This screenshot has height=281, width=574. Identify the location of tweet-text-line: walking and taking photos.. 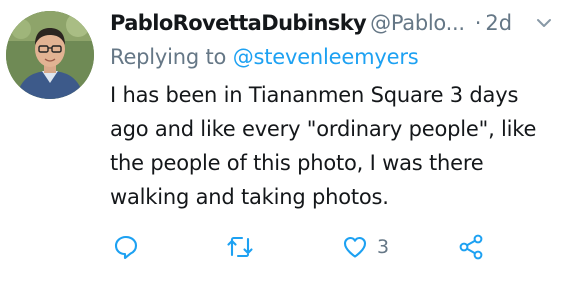
(249, 197).